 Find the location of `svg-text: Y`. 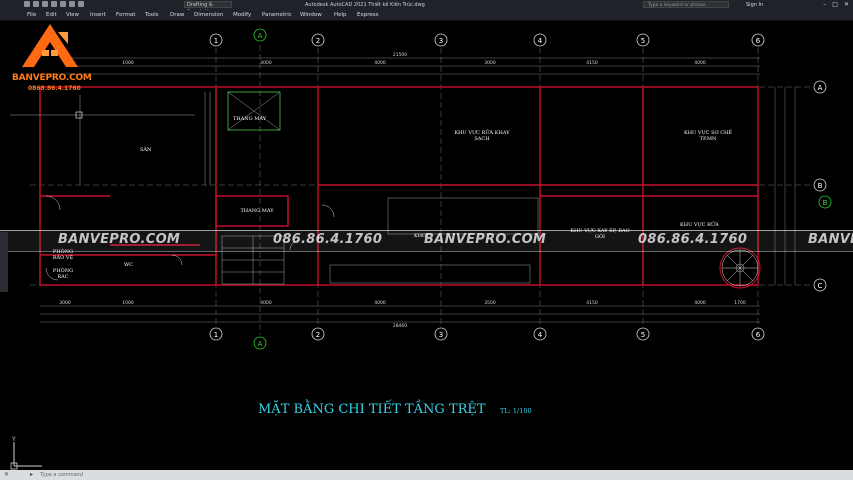

svg-text: Y is located at coordinates (13, 439).